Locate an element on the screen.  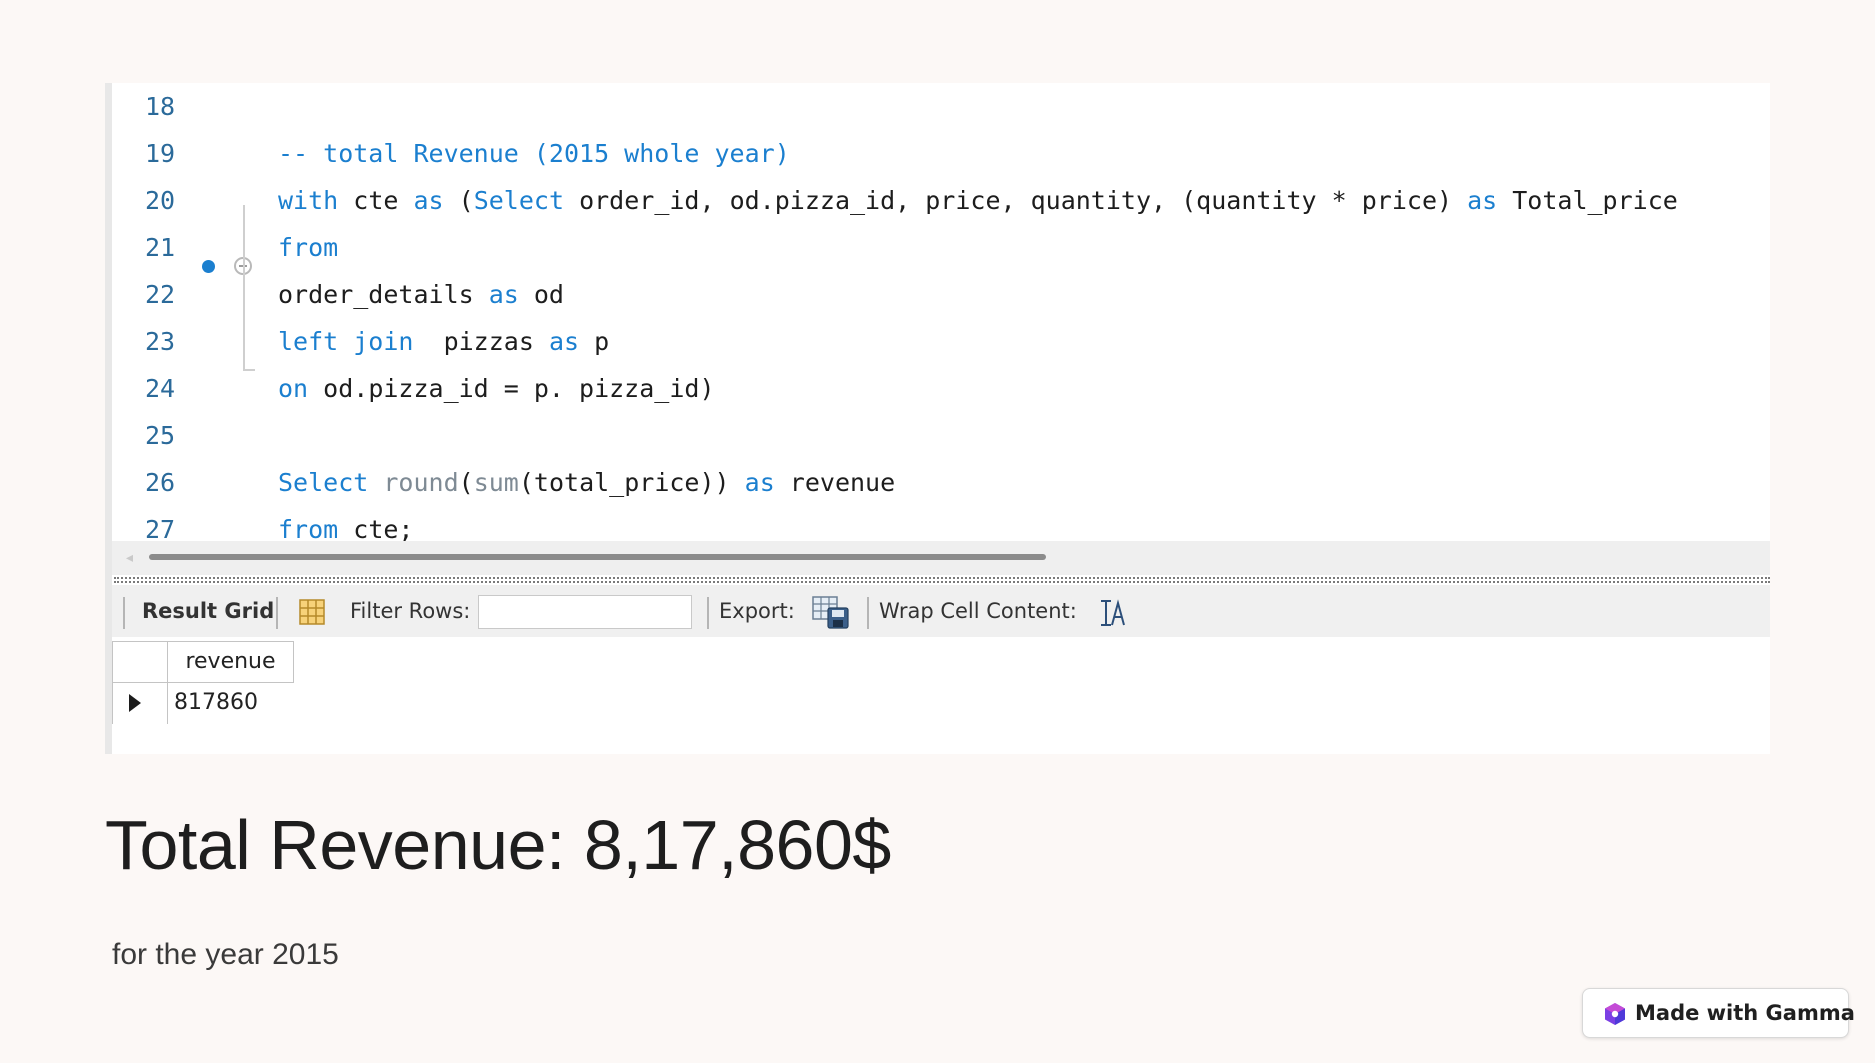
code-line: 18 is located at coordinates (941, 106).